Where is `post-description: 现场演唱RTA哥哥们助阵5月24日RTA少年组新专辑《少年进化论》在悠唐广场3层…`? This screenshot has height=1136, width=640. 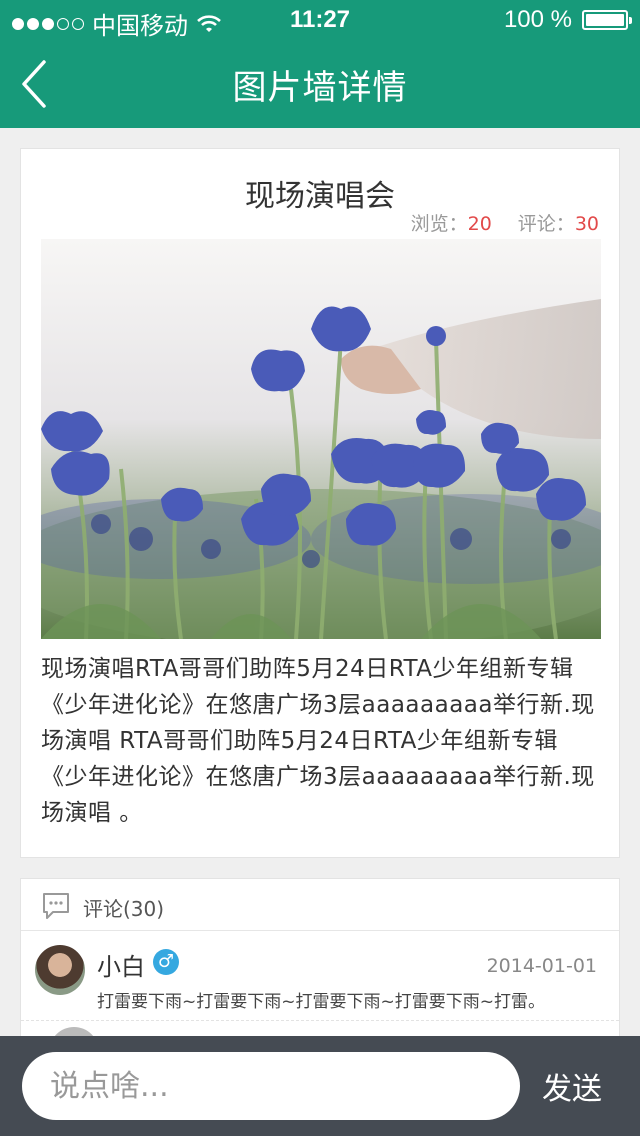
post-description: 现场演唱RTA哥哥们助阵5月24日RTA少年组新专辑《少年进化论》在悠唐广场3层… is located at coordinates (318, 741).